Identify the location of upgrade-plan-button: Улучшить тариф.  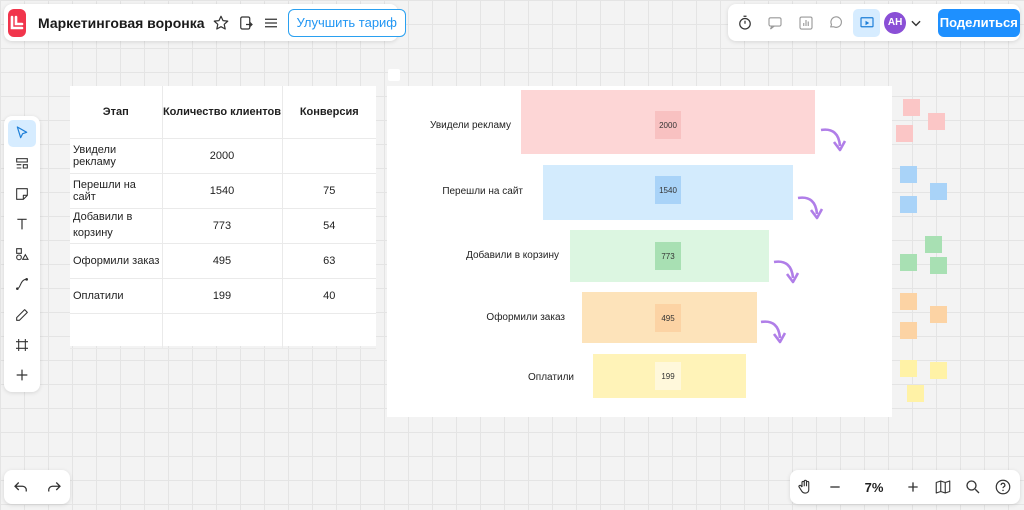
(347, 22).